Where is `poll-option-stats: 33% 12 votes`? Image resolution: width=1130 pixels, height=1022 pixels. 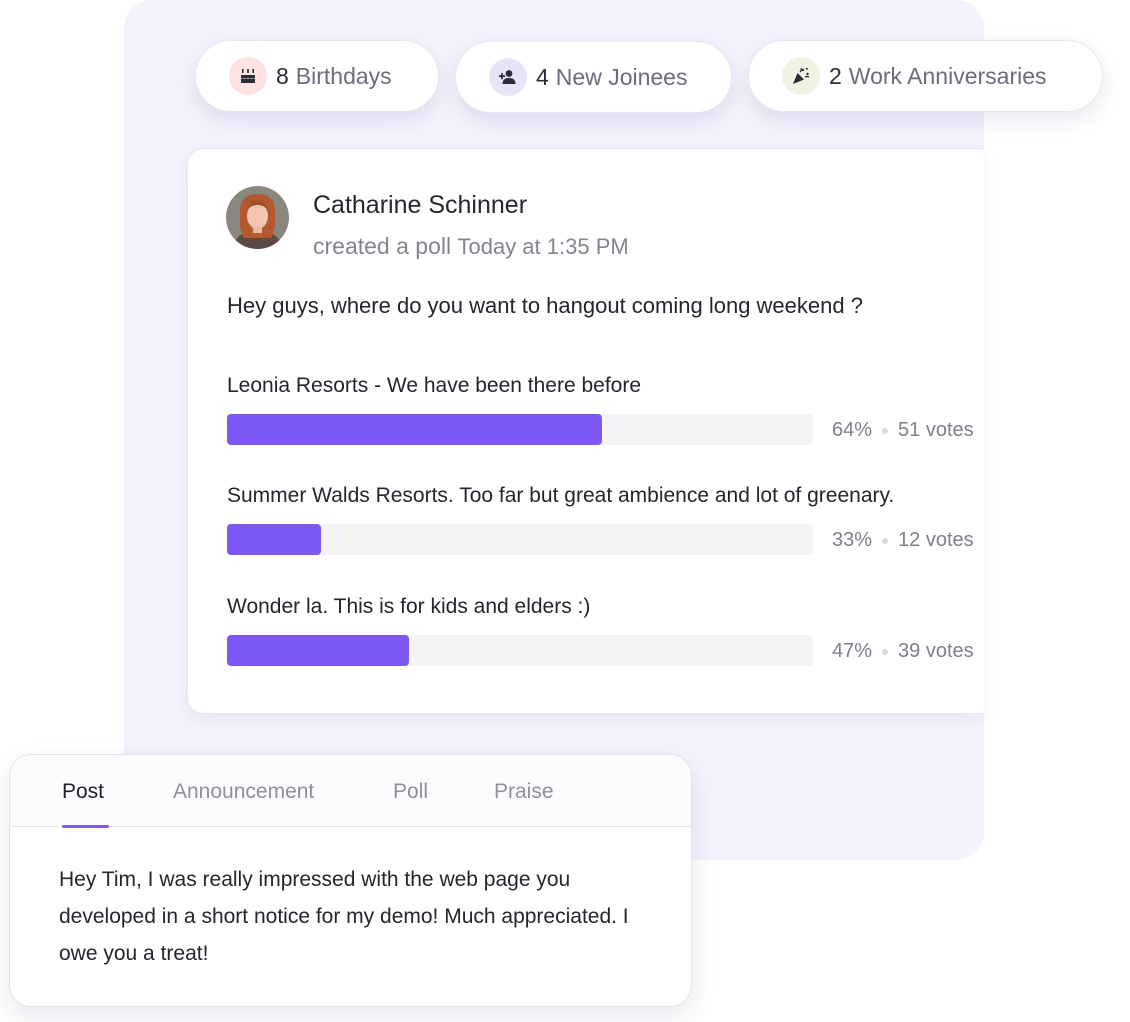 poll-option-stats: 33% 12 votes is located at coordinates (903, 540).